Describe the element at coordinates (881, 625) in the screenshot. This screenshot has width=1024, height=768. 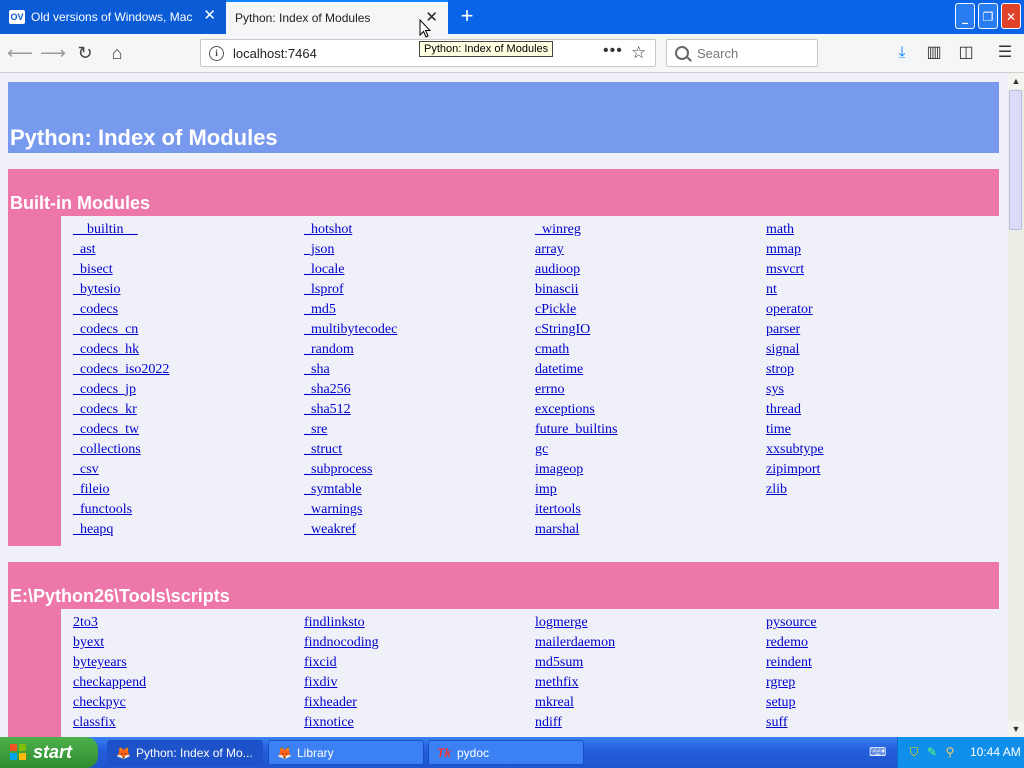
I see `module-link: pysource` at that location.